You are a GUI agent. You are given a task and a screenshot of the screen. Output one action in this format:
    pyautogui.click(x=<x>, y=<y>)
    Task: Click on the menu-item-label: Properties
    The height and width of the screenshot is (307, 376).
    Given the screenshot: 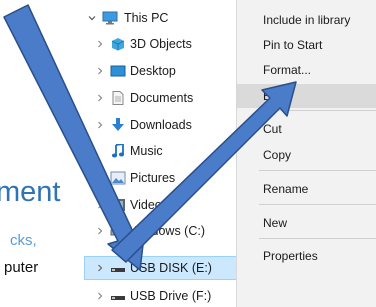 What is the action you would take?
    pyautogui.click(x=290, y=256)
    